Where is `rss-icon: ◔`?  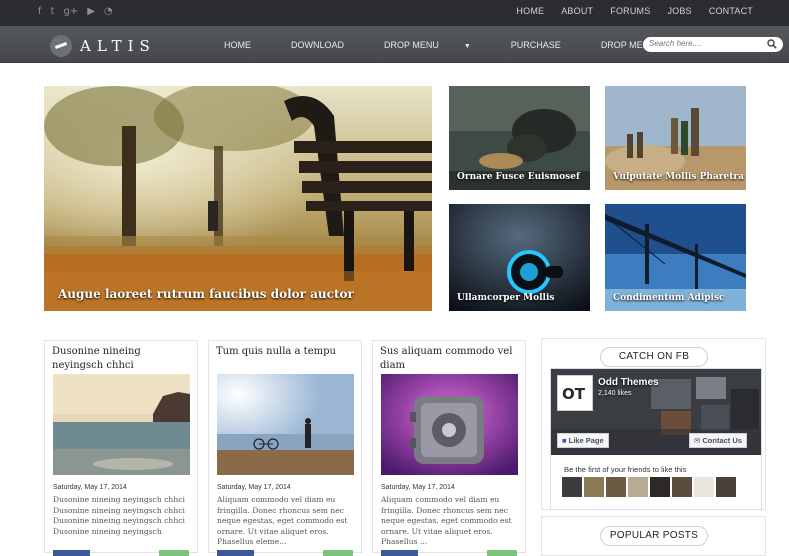
rss-icon: ◔ is located at coordinates (108, 12).